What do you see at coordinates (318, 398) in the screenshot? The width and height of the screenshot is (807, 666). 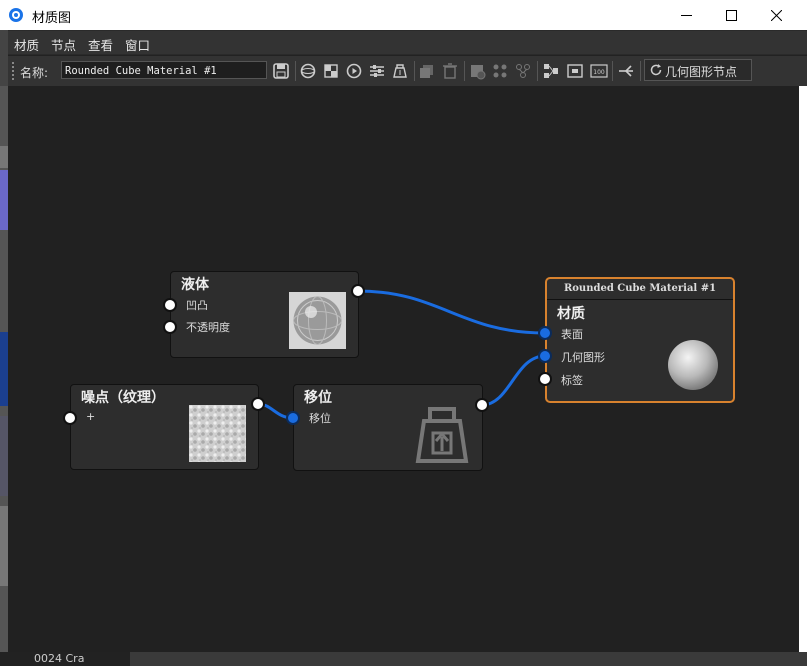 I see `displace-node-title: 移位` at bounding box center [318, 398].